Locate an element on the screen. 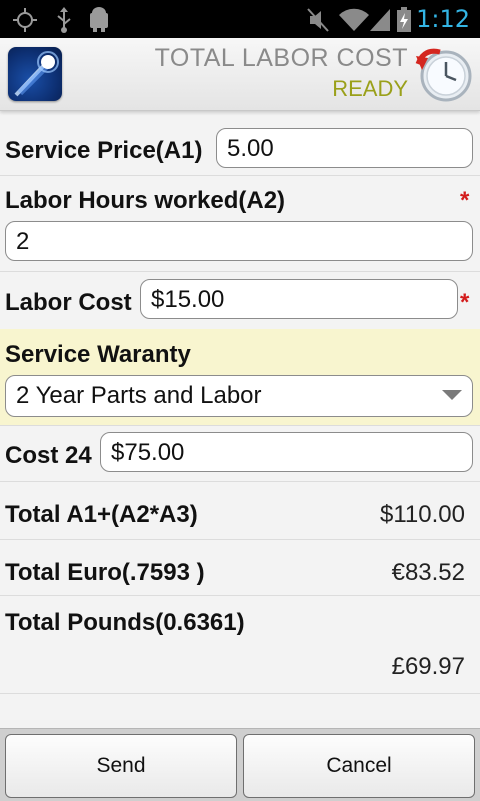 The width and height of the screenshot is (480, 801). labor-hours-row: Labor Hours worked(A2) * 2 is located at coordinates (240, 223).